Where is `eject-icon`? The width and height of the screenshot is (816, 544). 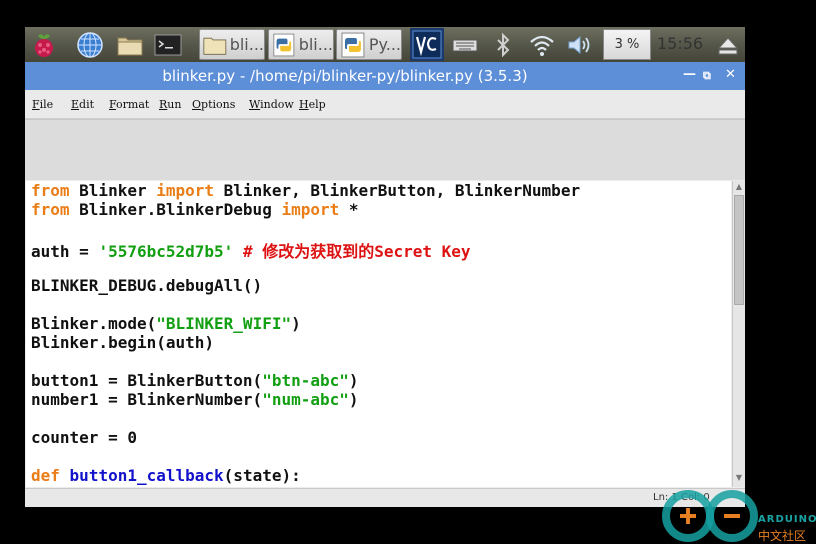 eject-icon is located at coordinates (728, 45).